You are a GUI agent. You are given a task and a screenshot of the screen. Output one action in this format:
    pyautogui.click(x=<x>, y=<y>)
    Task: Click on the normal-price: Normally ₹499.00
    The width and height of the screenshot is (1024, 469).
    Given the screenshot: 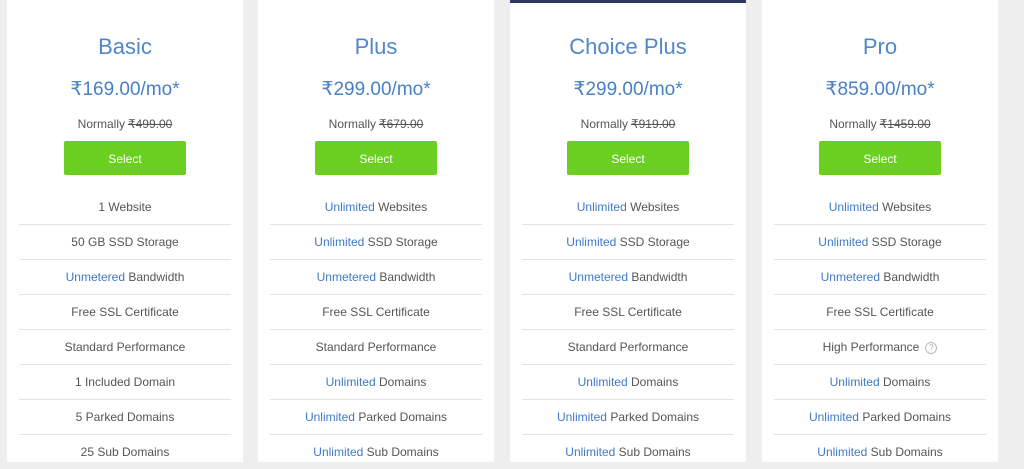 What is the action you would take?
    pyautogui.click(x=125, y=124)
    